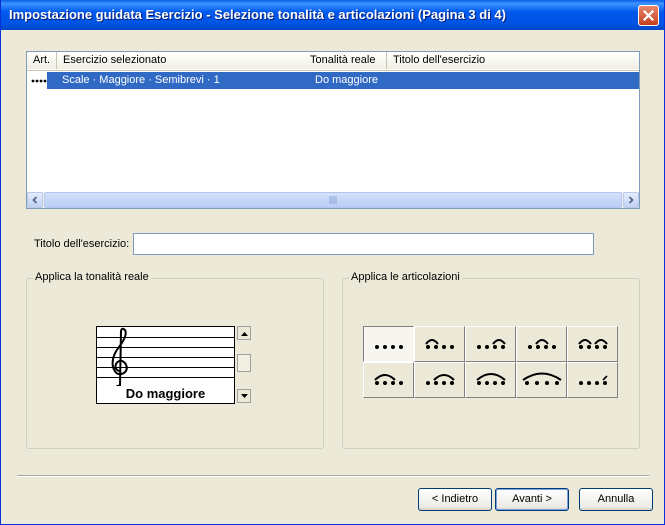  I want to click on scroll-left-button, so click(35, 200).